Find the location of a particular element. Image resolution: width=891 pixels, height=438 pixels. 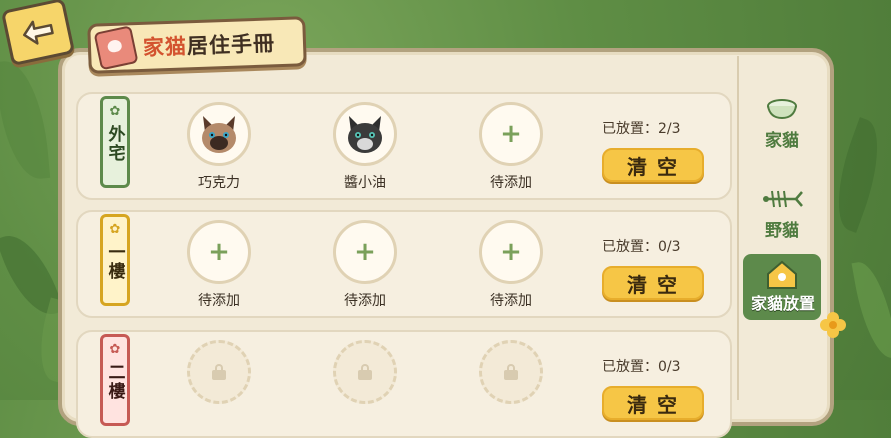

sidebar: 家貓 野貓 家貓放置 is located at coordinates (783, 228).